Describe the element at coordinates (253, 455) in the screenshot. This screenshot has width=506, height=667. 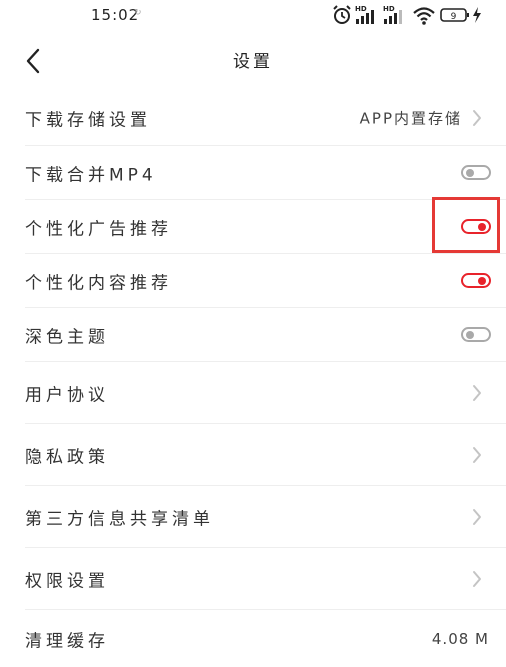
I see `settings-row-privacy-policy: 隐私政策` at that location.